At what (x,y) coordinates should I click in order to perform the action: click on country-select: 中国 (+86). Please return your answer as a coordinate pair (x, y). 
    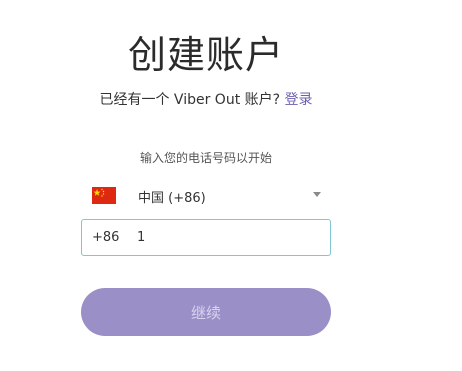
    Looking at the image, I should click on (206, 195).